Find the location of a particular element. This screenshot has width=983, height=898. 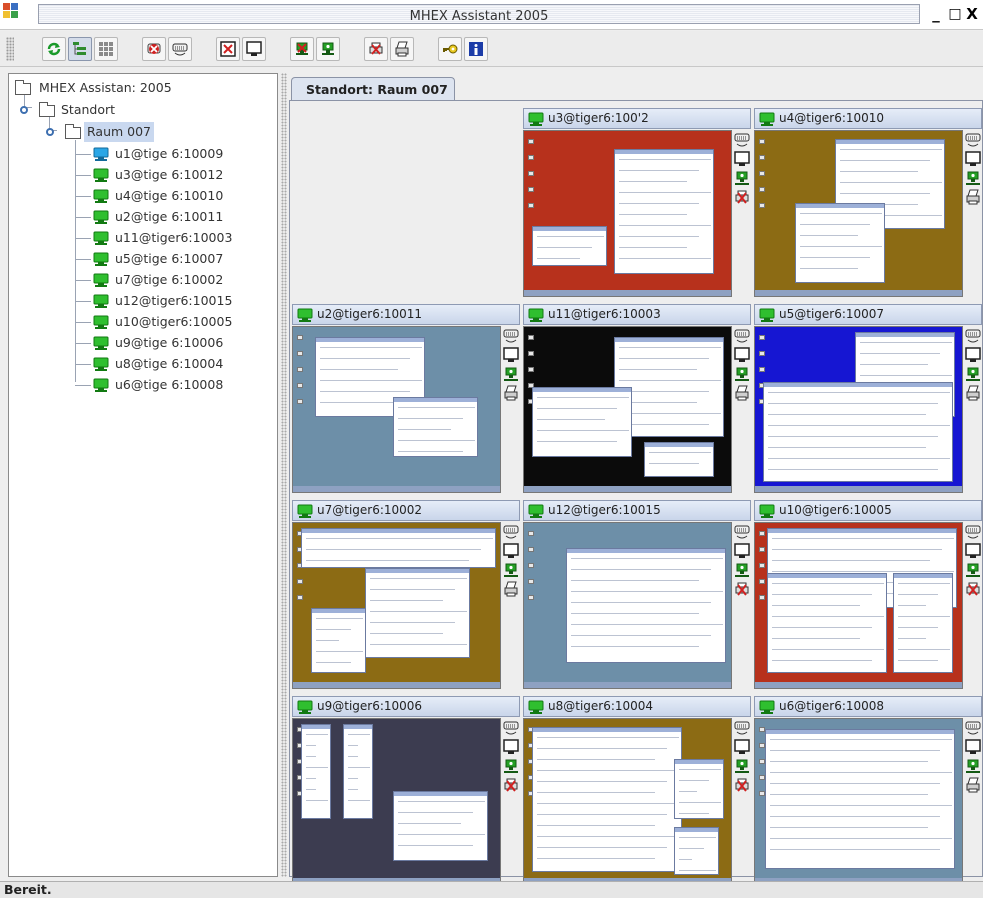

tree-client-item: u5@tige 6:10007 is located at coordinates (173, 259).